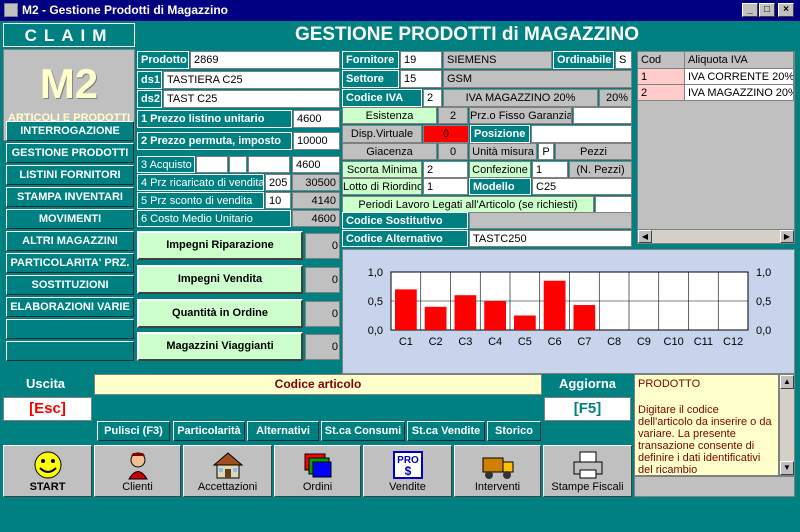 The height and width of the screenshot is (532, 800). I want to click on clienti-icon, so click(138, 465).